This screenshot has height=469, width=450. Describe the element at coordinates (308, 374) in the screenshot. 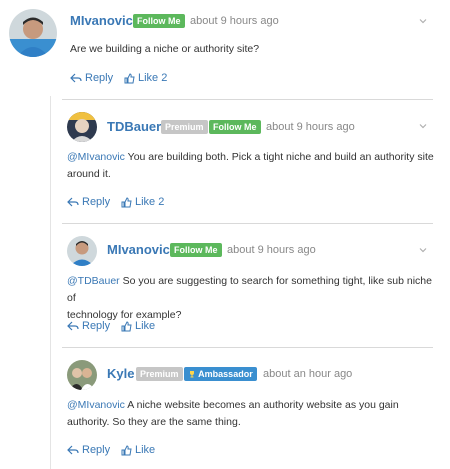

I see `timestamp: about an hour ago` at that location.